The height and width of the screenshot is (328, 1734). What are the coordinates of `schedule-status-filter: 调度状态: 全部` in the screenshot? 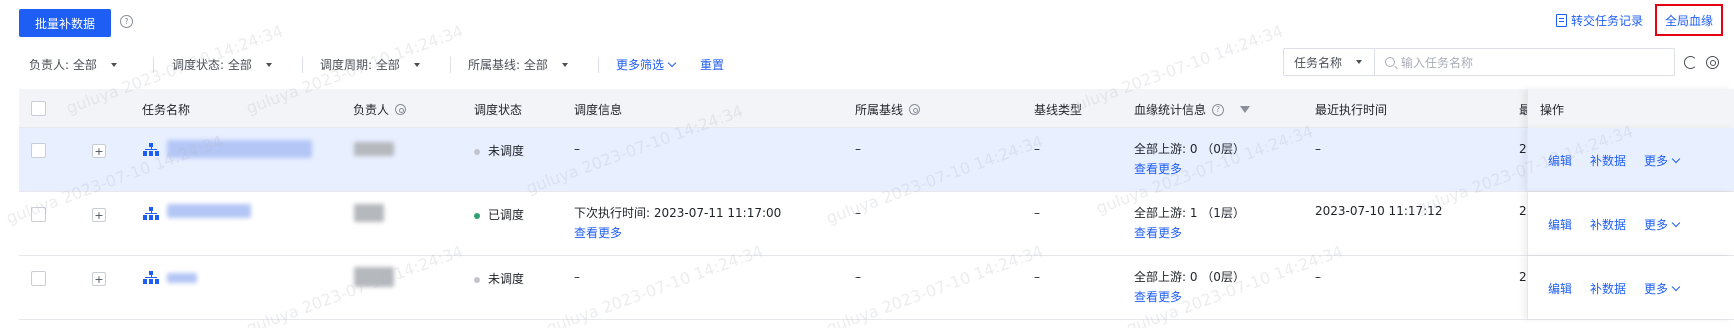 It's located at (222, 64).